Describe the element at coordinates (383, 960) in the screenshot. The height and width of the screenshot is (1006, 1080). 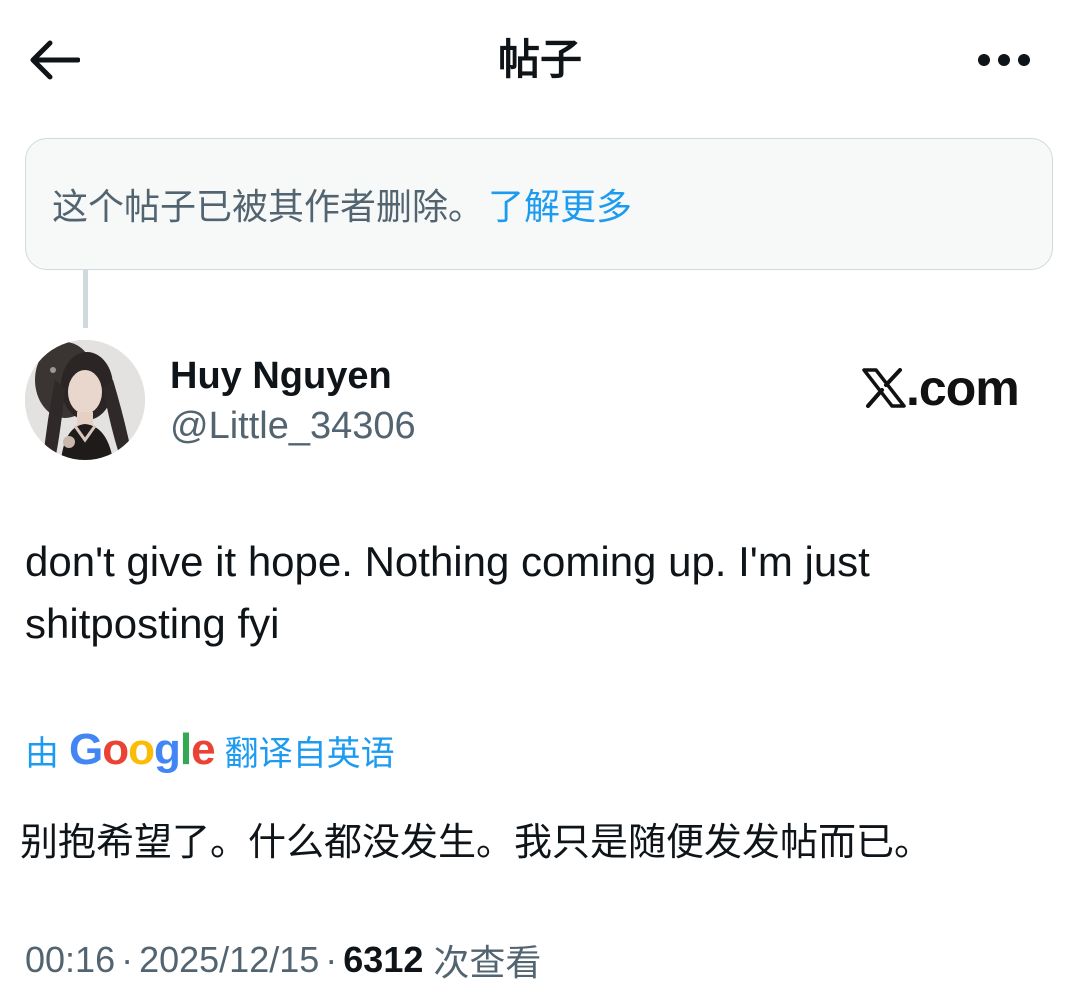
I see `views-count: 6312` at that location.